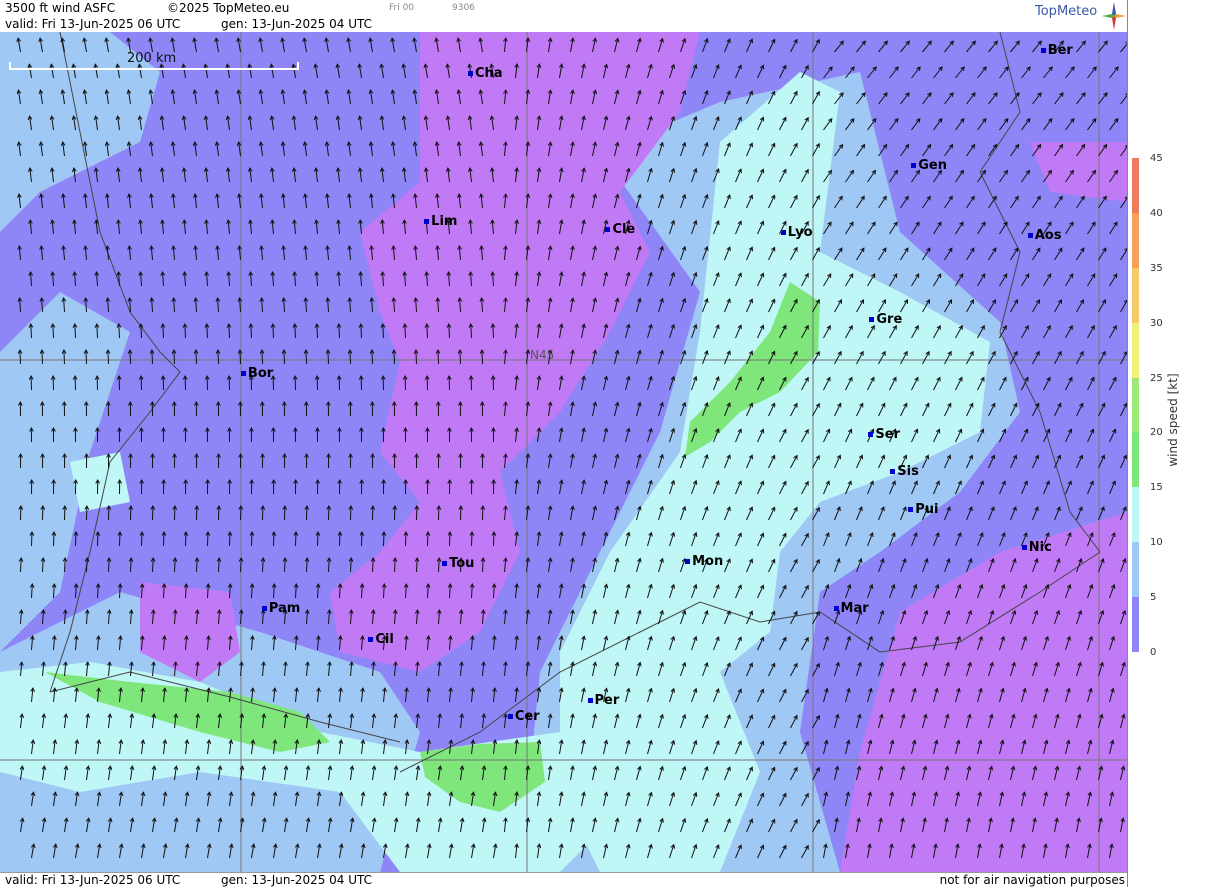  I want to click on city-label: Aos, so click(1048, 236).